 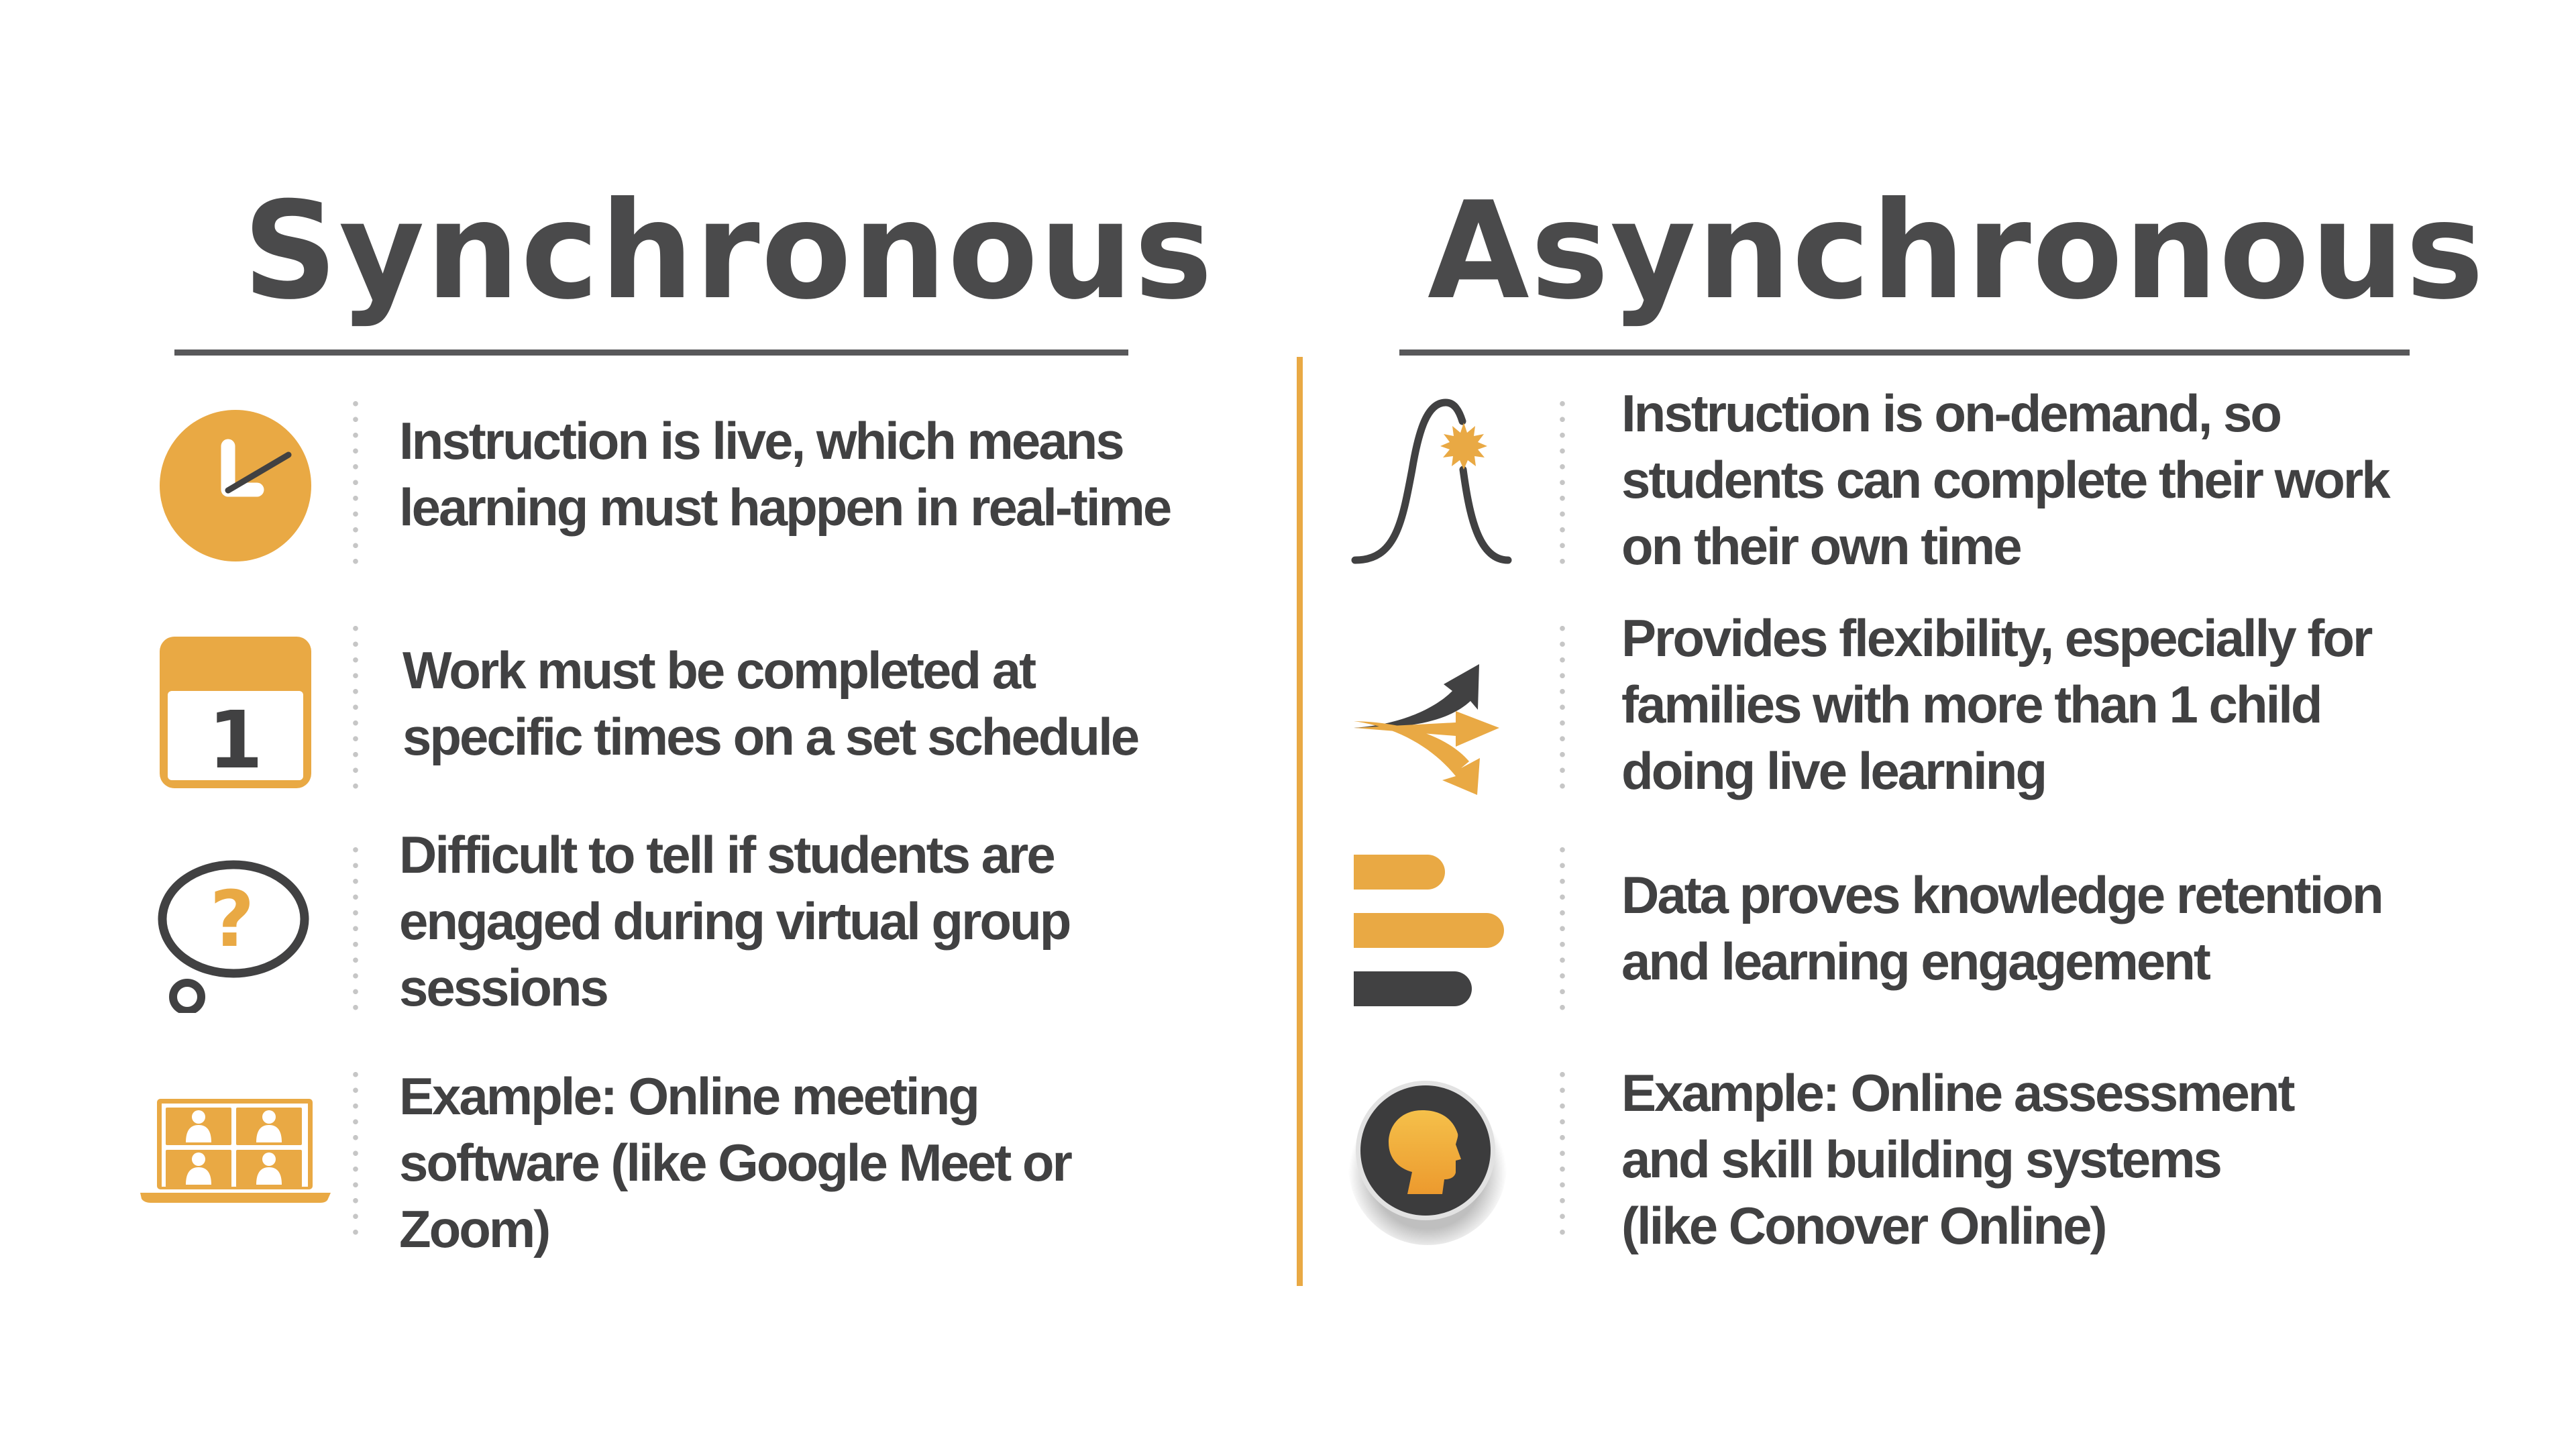 What do you see at coordinates (1972, 704) in the screenshot?
I see `item-text-line: families with more than 1 child` at bounding box center [1972, 704].